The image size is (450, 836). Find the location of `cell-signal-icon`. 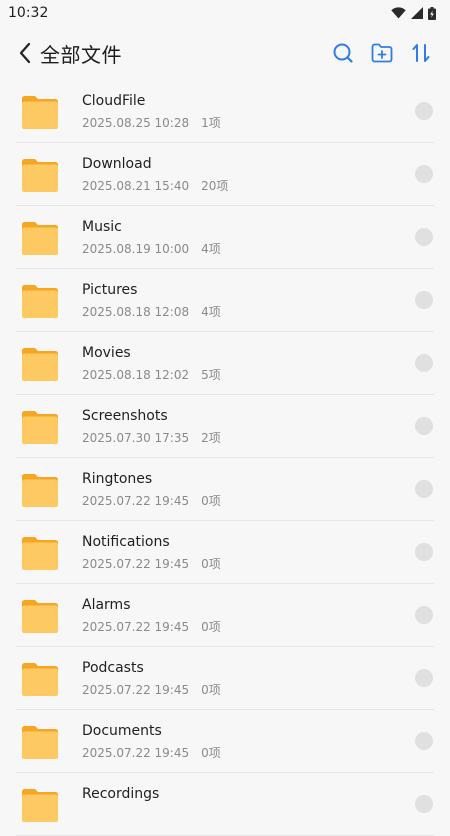

cell-signal-icon is located at coordinates (417, 13).